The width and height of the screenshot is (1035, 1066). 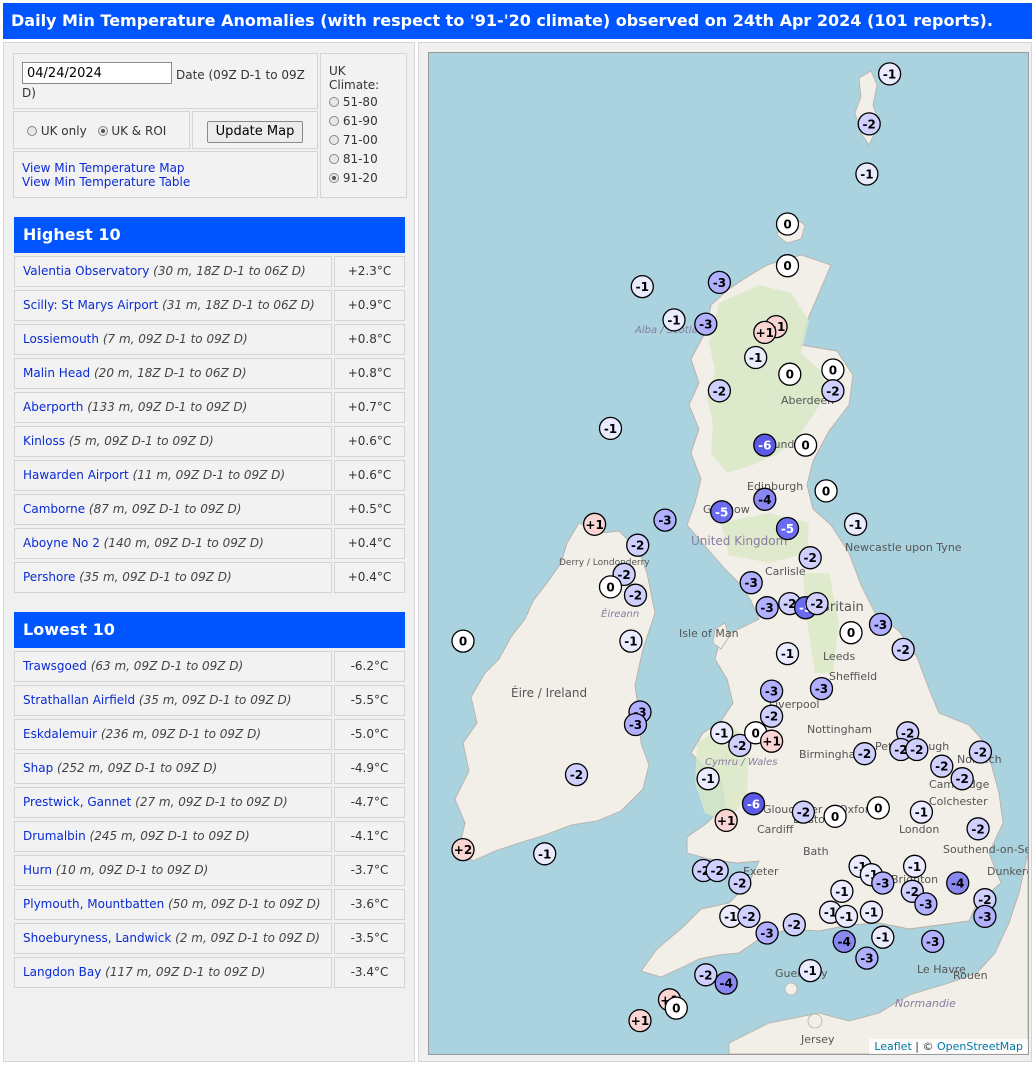 What do you see at coordinates (32, 131) in the screenshot?
I see `uk-only-radio` at bounding box center [32, 131].